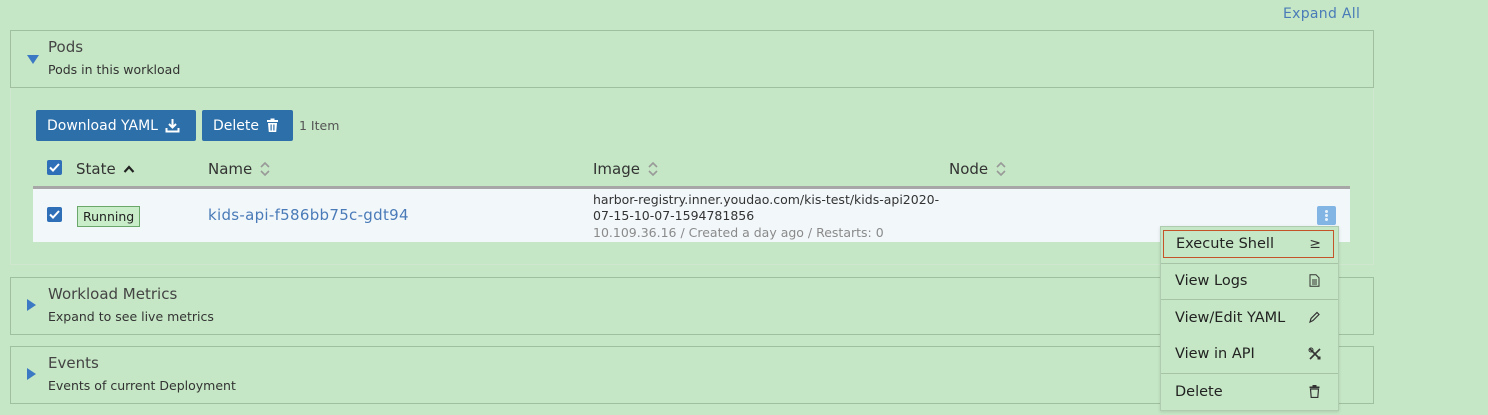  Describe the element at coordinates (1248, 244) in the screenshot. I see `menu-item-execute-shell: Execute Shell ≥` at that location.